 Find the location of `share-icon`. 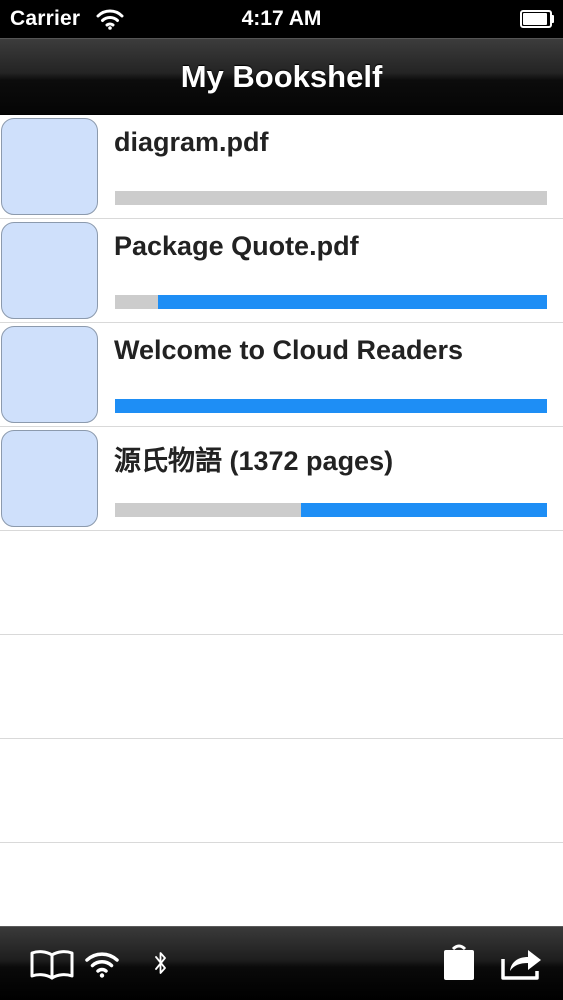

share-icon is located at coordinates (522, 963).